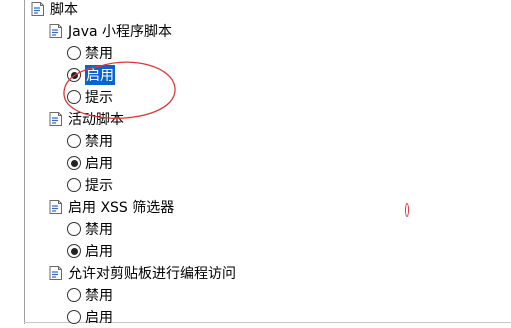 This screenshot has height=328, width=511. I want to click on radio-label-selected: 启用, so click(100, 75).